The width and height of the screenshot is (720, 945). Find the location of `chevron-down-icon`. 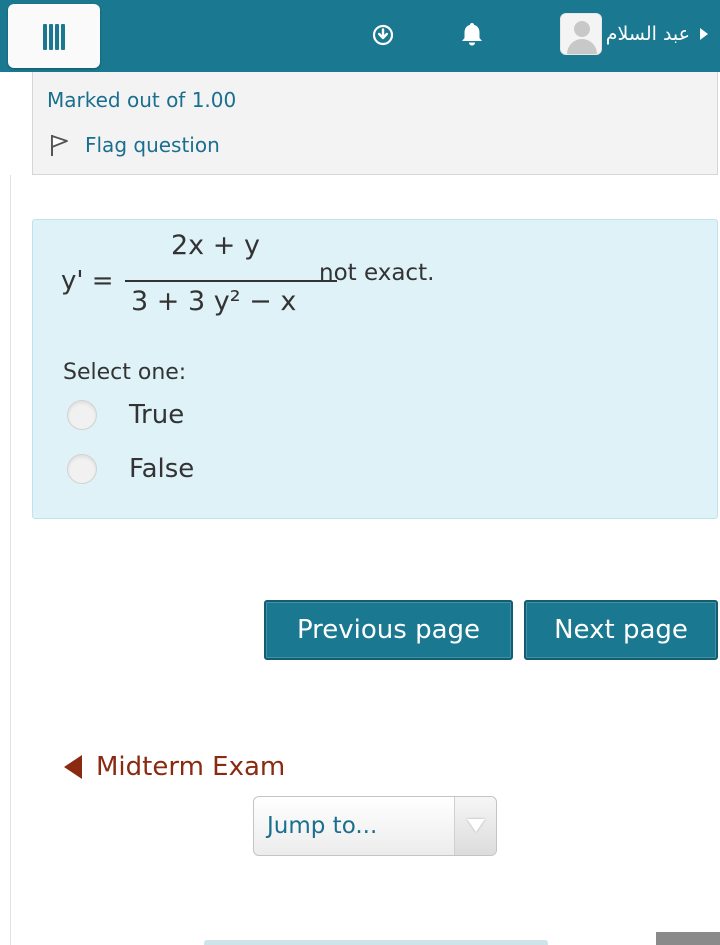

chevron-down-icon is located at coordinates (476, 825).